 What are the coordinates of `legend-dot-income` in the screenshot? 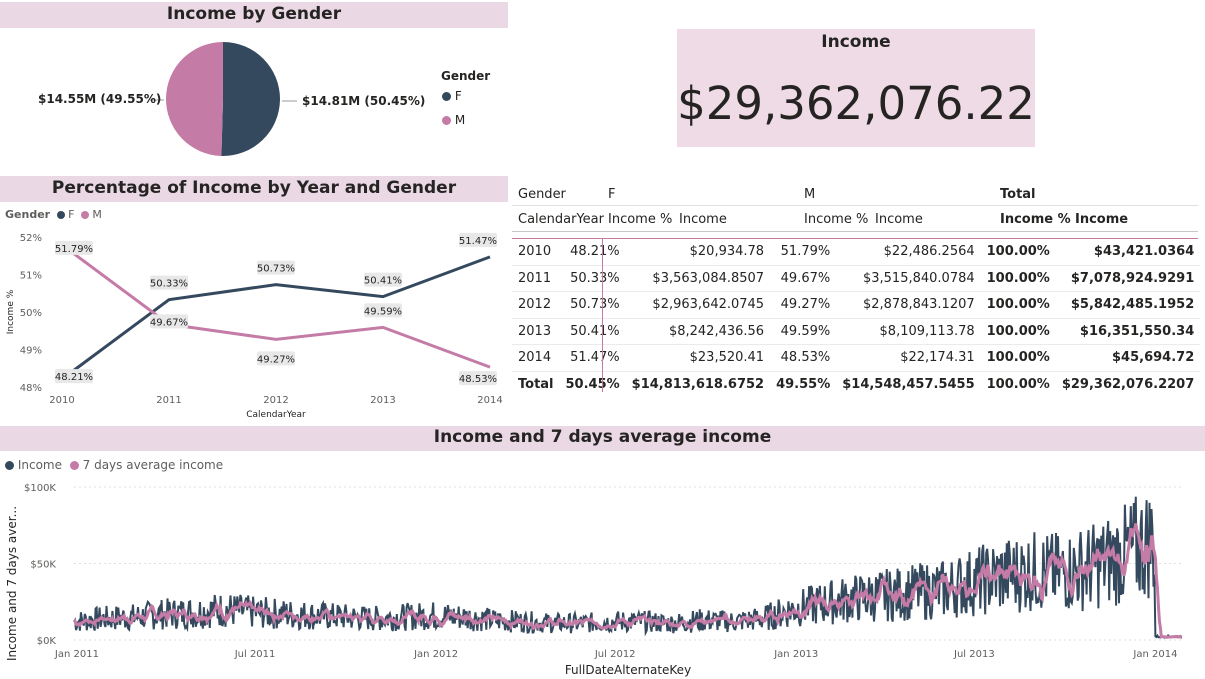 It's located at (9, 465).